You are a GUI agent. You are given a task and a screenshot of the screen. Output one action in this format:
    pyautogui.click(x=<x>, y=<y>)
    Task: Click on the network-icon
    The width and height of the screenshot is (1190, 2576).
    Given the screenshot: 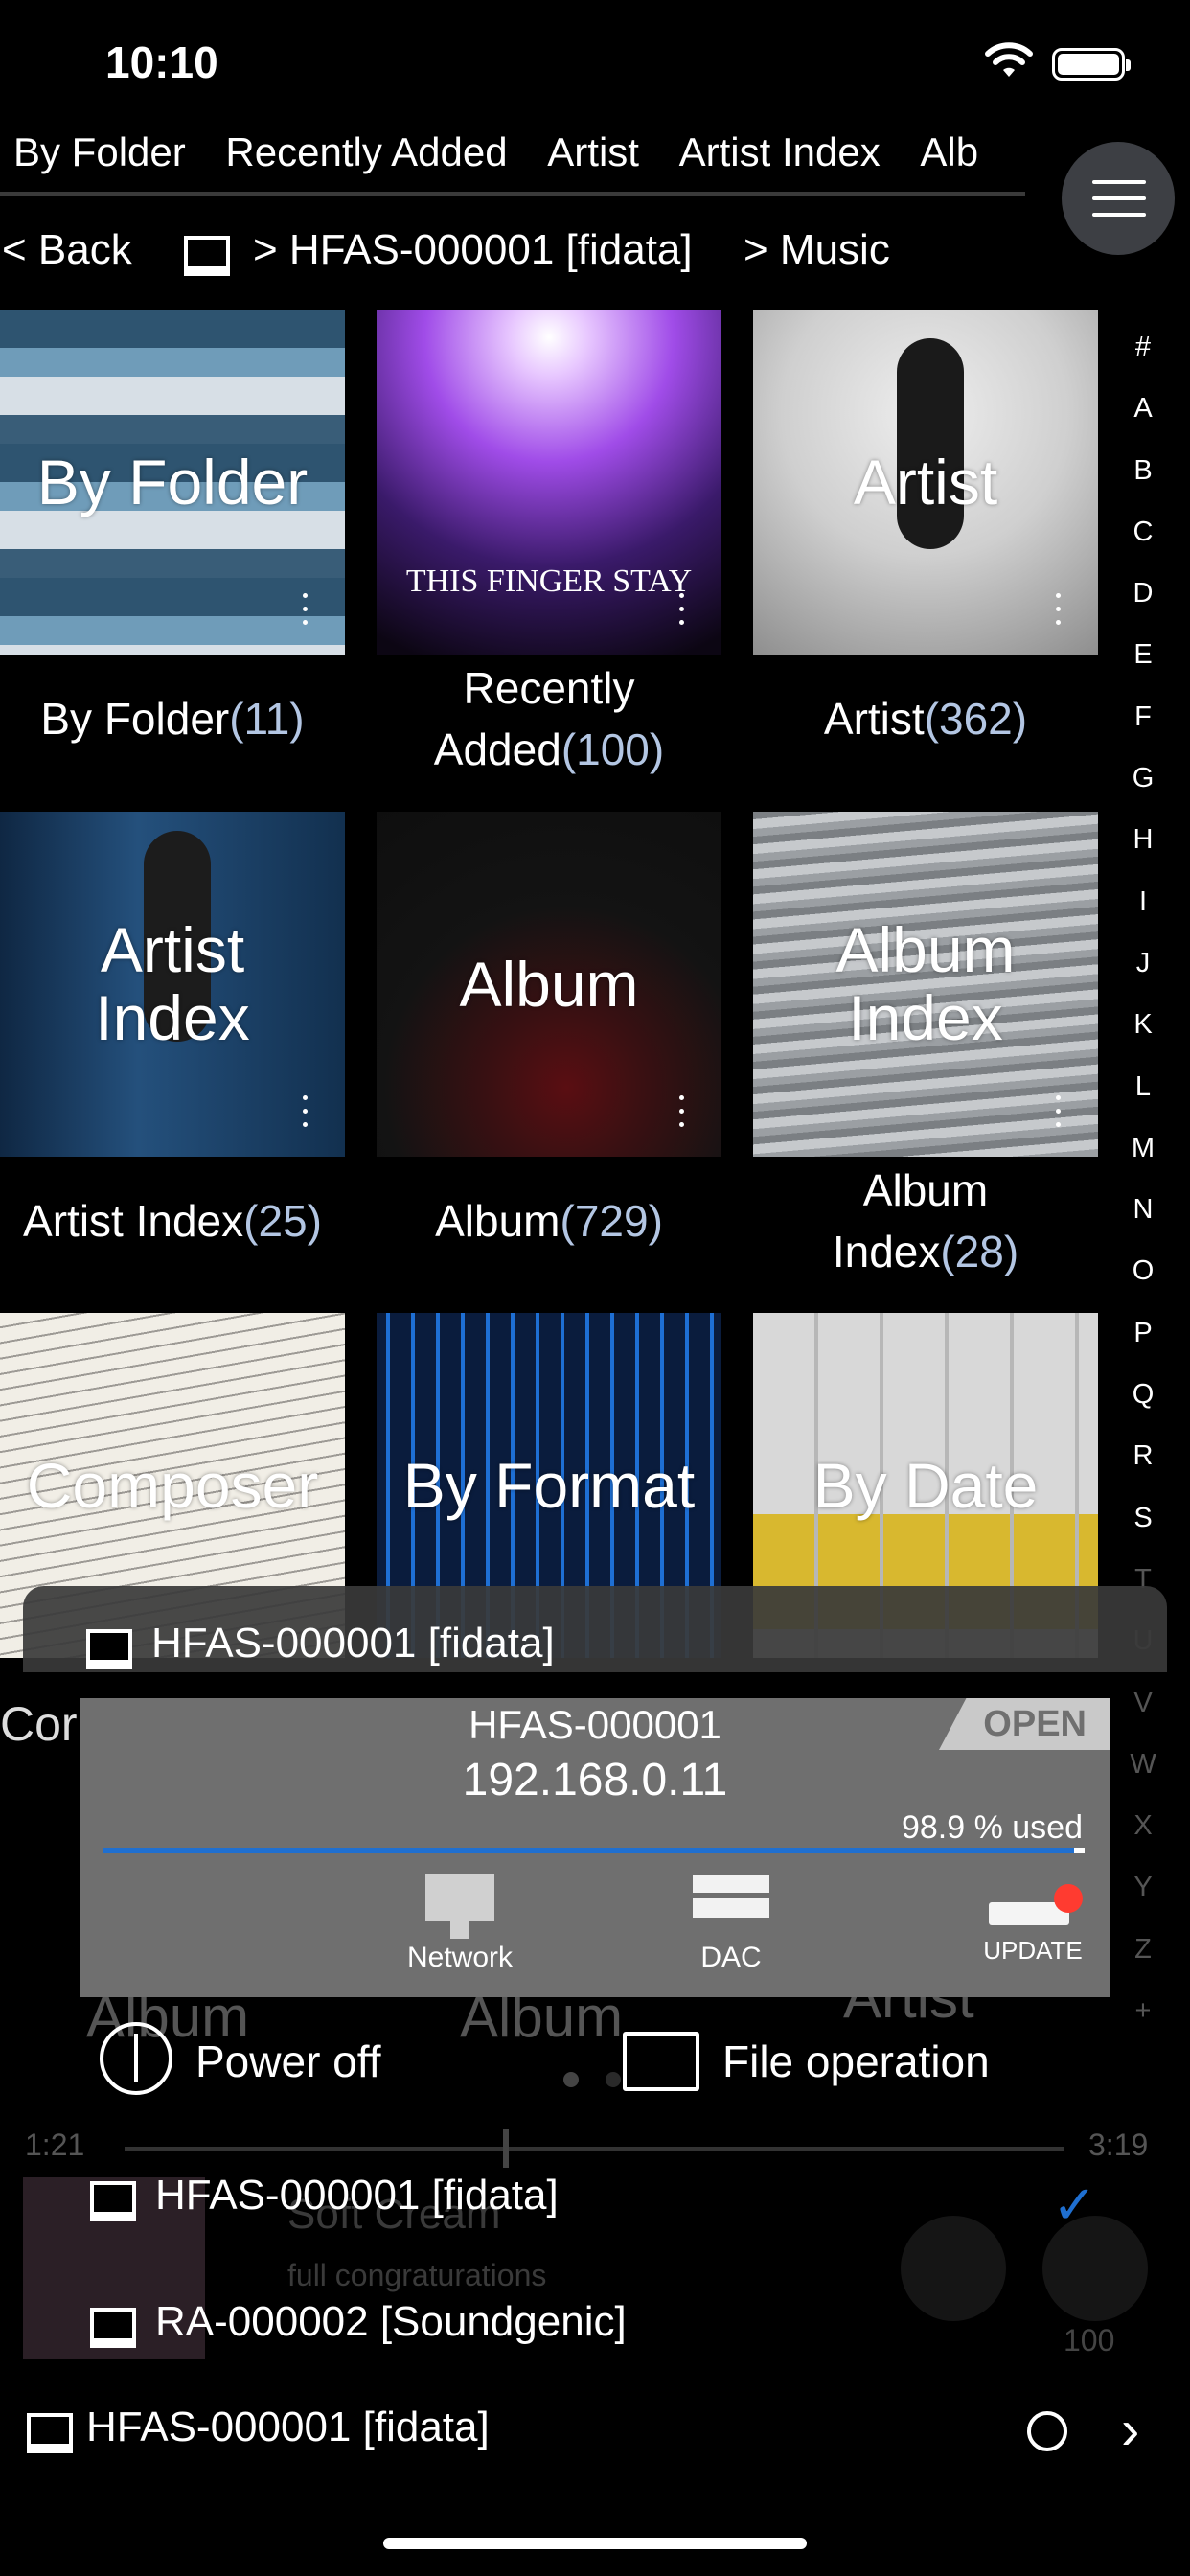 What is the action you would take?
    pyautogui.click(x=460, y=1897)
    